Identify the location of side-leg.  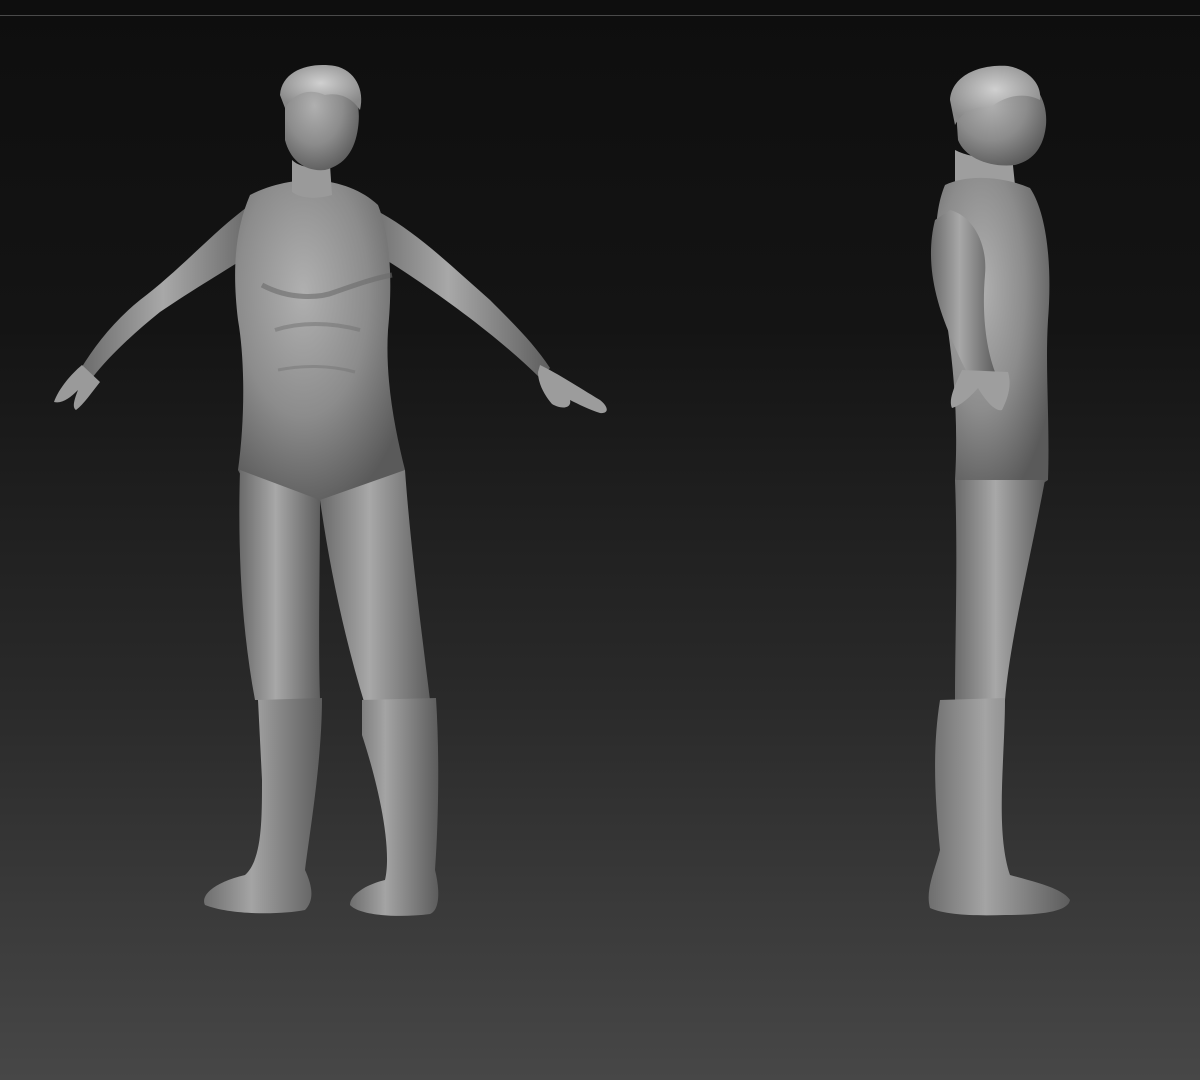
(1000, 590).